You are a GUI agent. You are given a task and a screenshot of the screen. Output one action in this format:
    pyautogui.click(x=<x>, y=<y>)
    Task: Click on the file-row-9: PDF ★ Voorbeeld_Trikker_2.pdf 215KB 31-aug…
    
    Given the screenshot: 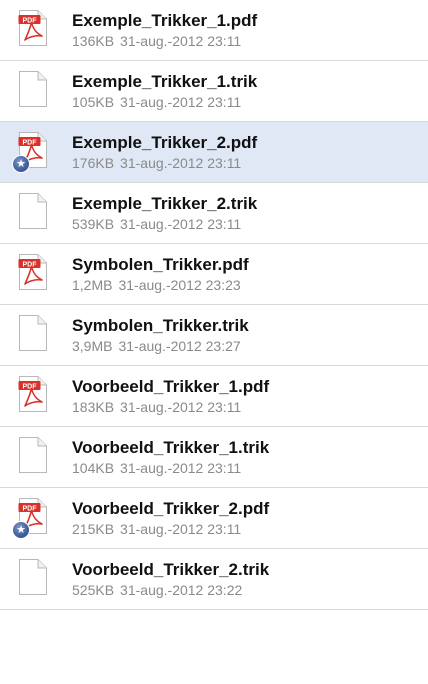 What is the action you would take?
    pyautogui.click(x=214, y=518)
    